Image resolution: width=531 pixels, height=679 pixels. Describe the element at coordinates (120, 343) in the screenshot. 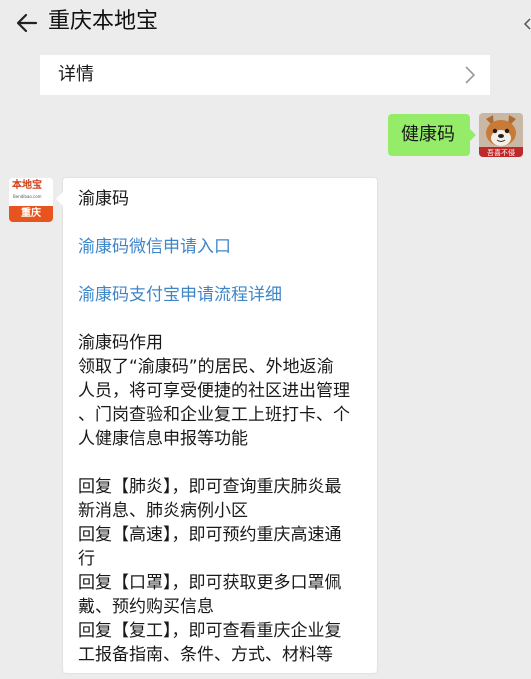

I see `usage-title: 渝康码作用` at that location.